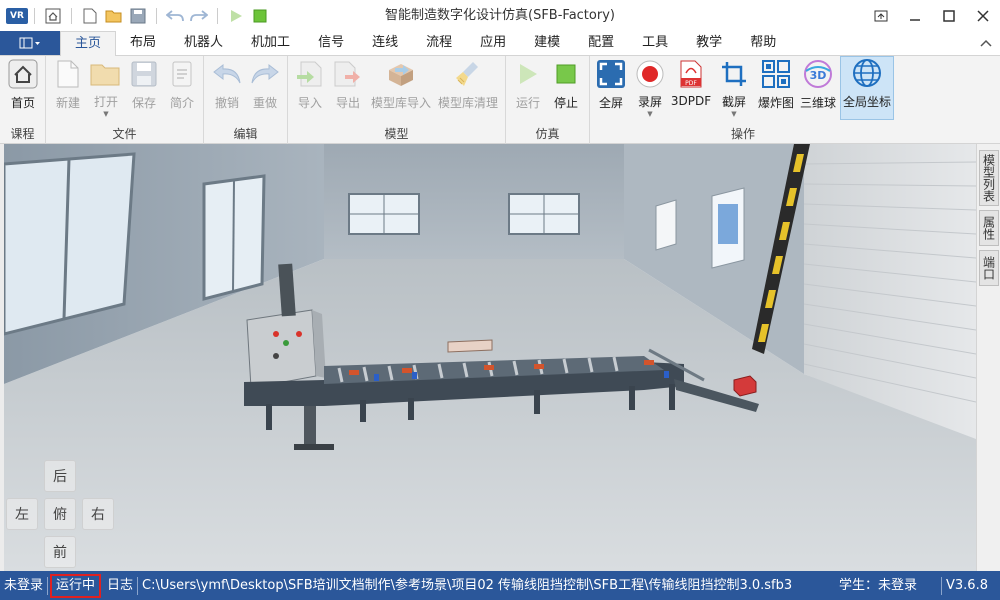 This screenshot has height=600, width=1000. What do you see at coordinates (310, 74) in the screenshot?
I see `import-icon` at bounding box center [310, 74].